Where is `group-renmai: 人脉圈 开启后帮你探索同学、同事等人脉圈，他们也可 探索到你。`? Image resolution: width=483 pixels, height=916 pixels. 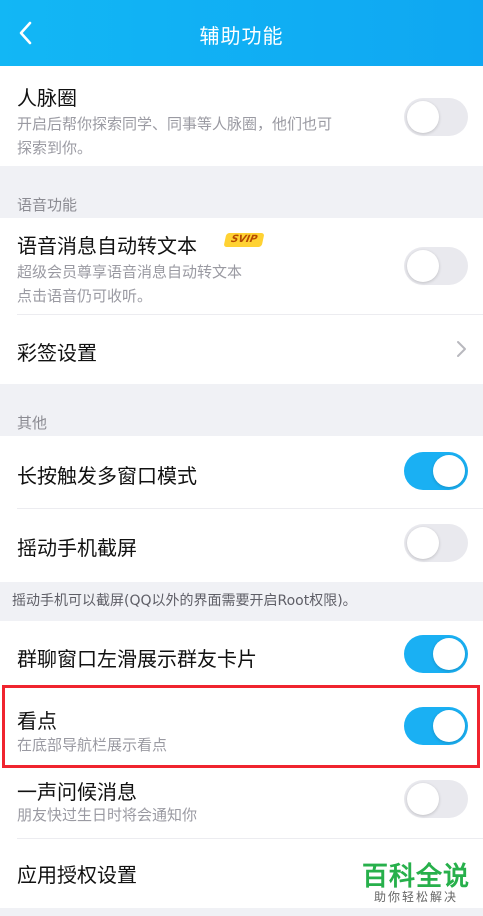
group-renmai: 人脉圈 开启后帮你探索同学、同事等人脉圈，他们也可 探索到你。 is located at coordinates (241, 116).